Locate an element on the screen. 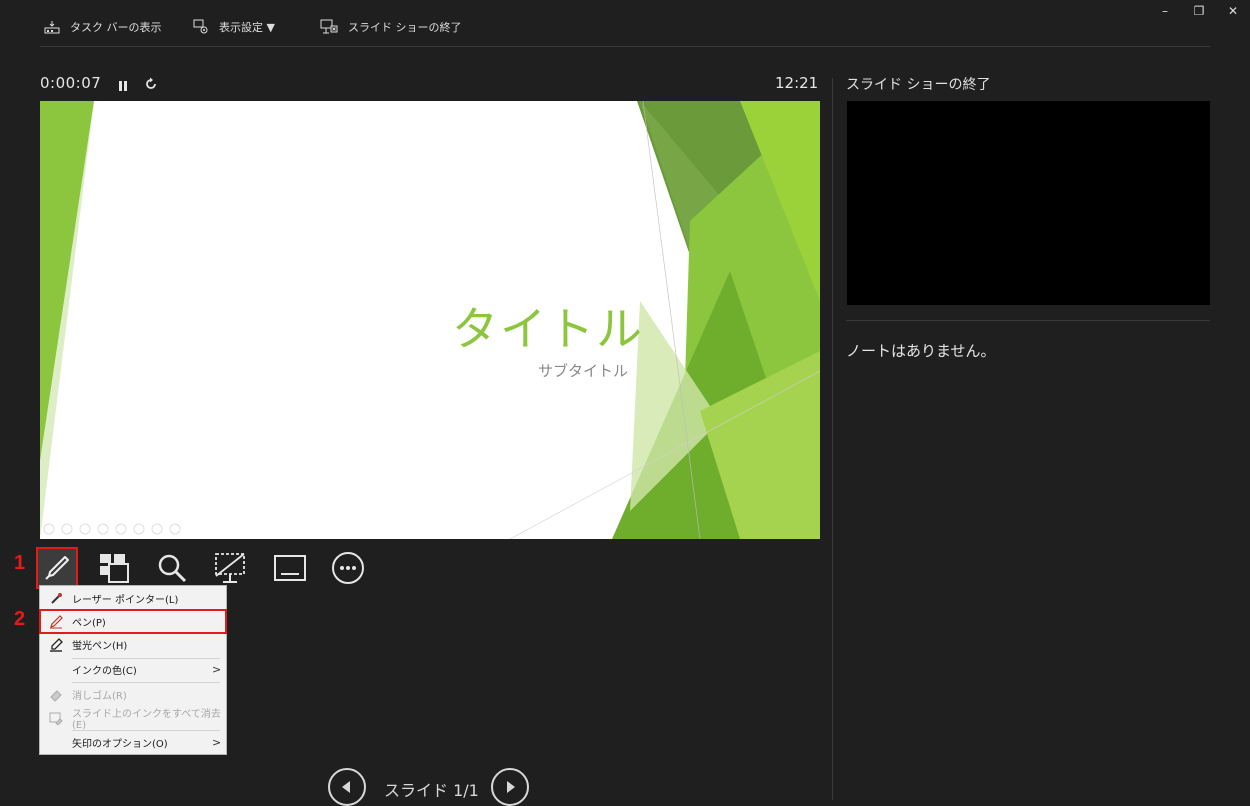 The width and height of the screenshot is (1250, 806). menu-item-laser-pointer: レーザー ポインター(L) is located at coordinates (133, 598).